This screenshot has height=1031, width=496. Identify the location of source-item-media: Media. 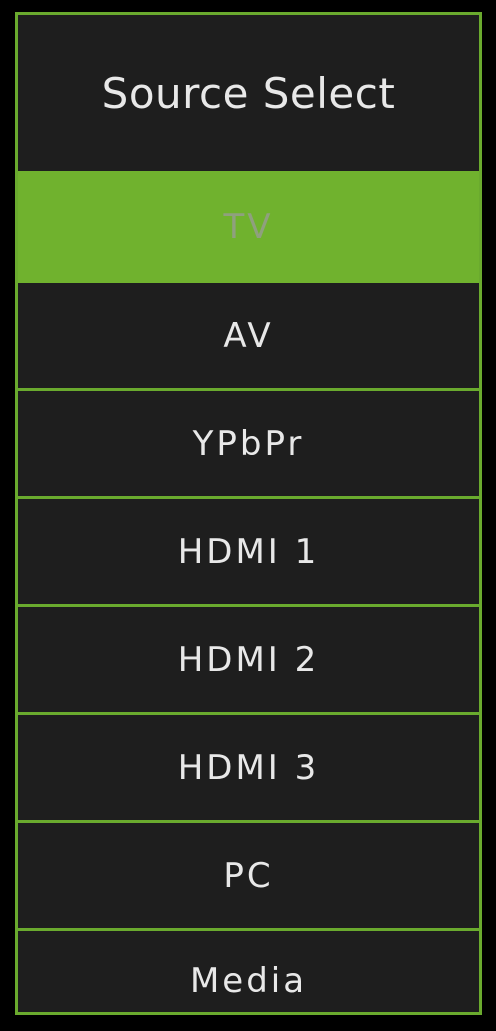
(248, 981).